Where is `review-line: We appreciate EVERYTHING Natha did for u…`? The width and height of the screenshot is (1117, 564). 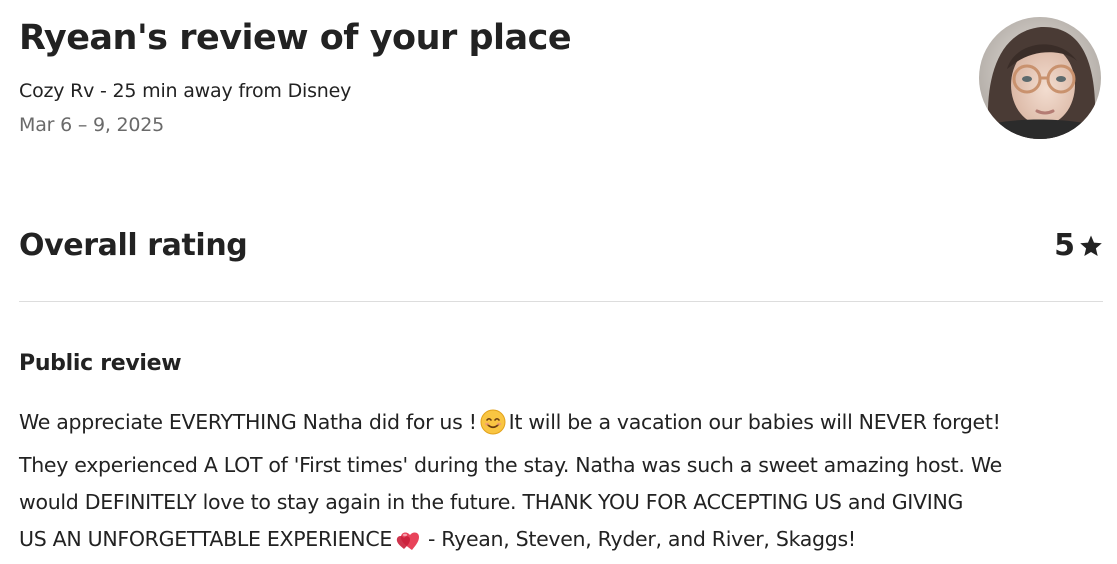 review-line: We appreciate EVERYTHING Natha did for u… is located at coordinates (563, 425).